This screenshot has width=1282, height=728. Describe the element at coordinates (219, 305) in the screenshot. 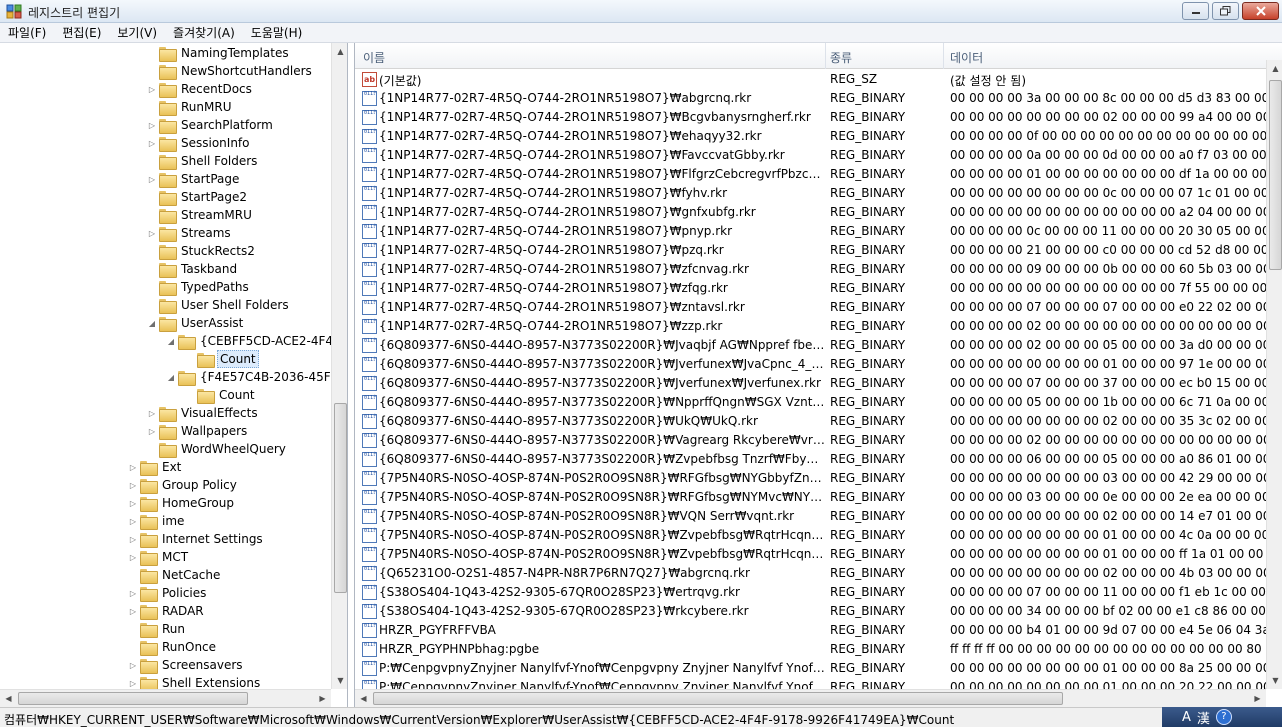

I see `tree-node: User Shell Folders` at that location.